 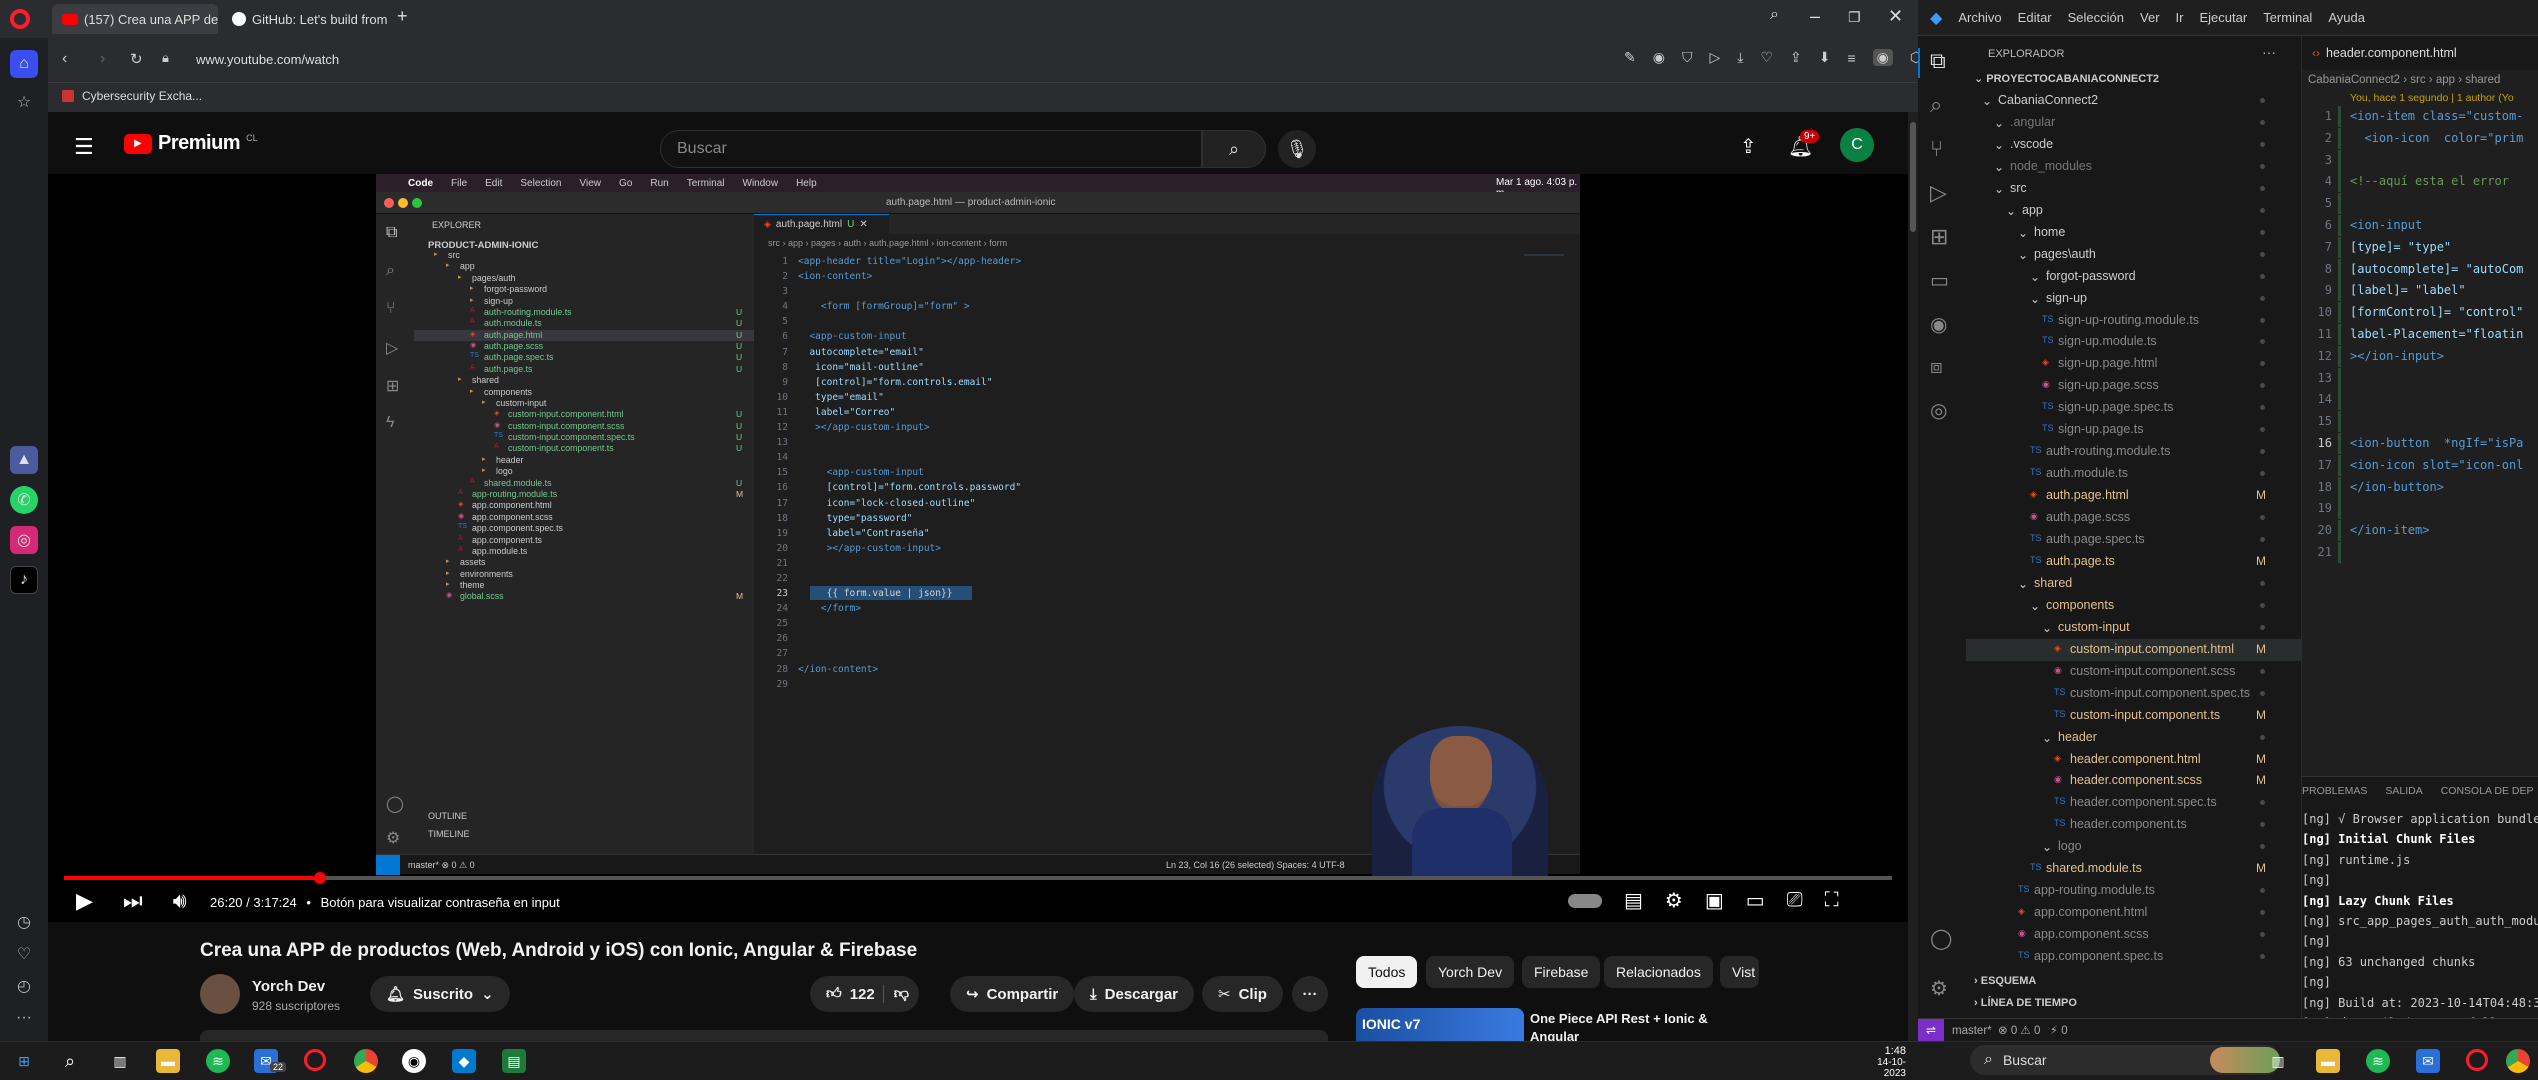 What do you see at coordinates (1854, 17) in the screenshot?
I see `maximize-icon: ❐` at bounding box center [1854, 17].